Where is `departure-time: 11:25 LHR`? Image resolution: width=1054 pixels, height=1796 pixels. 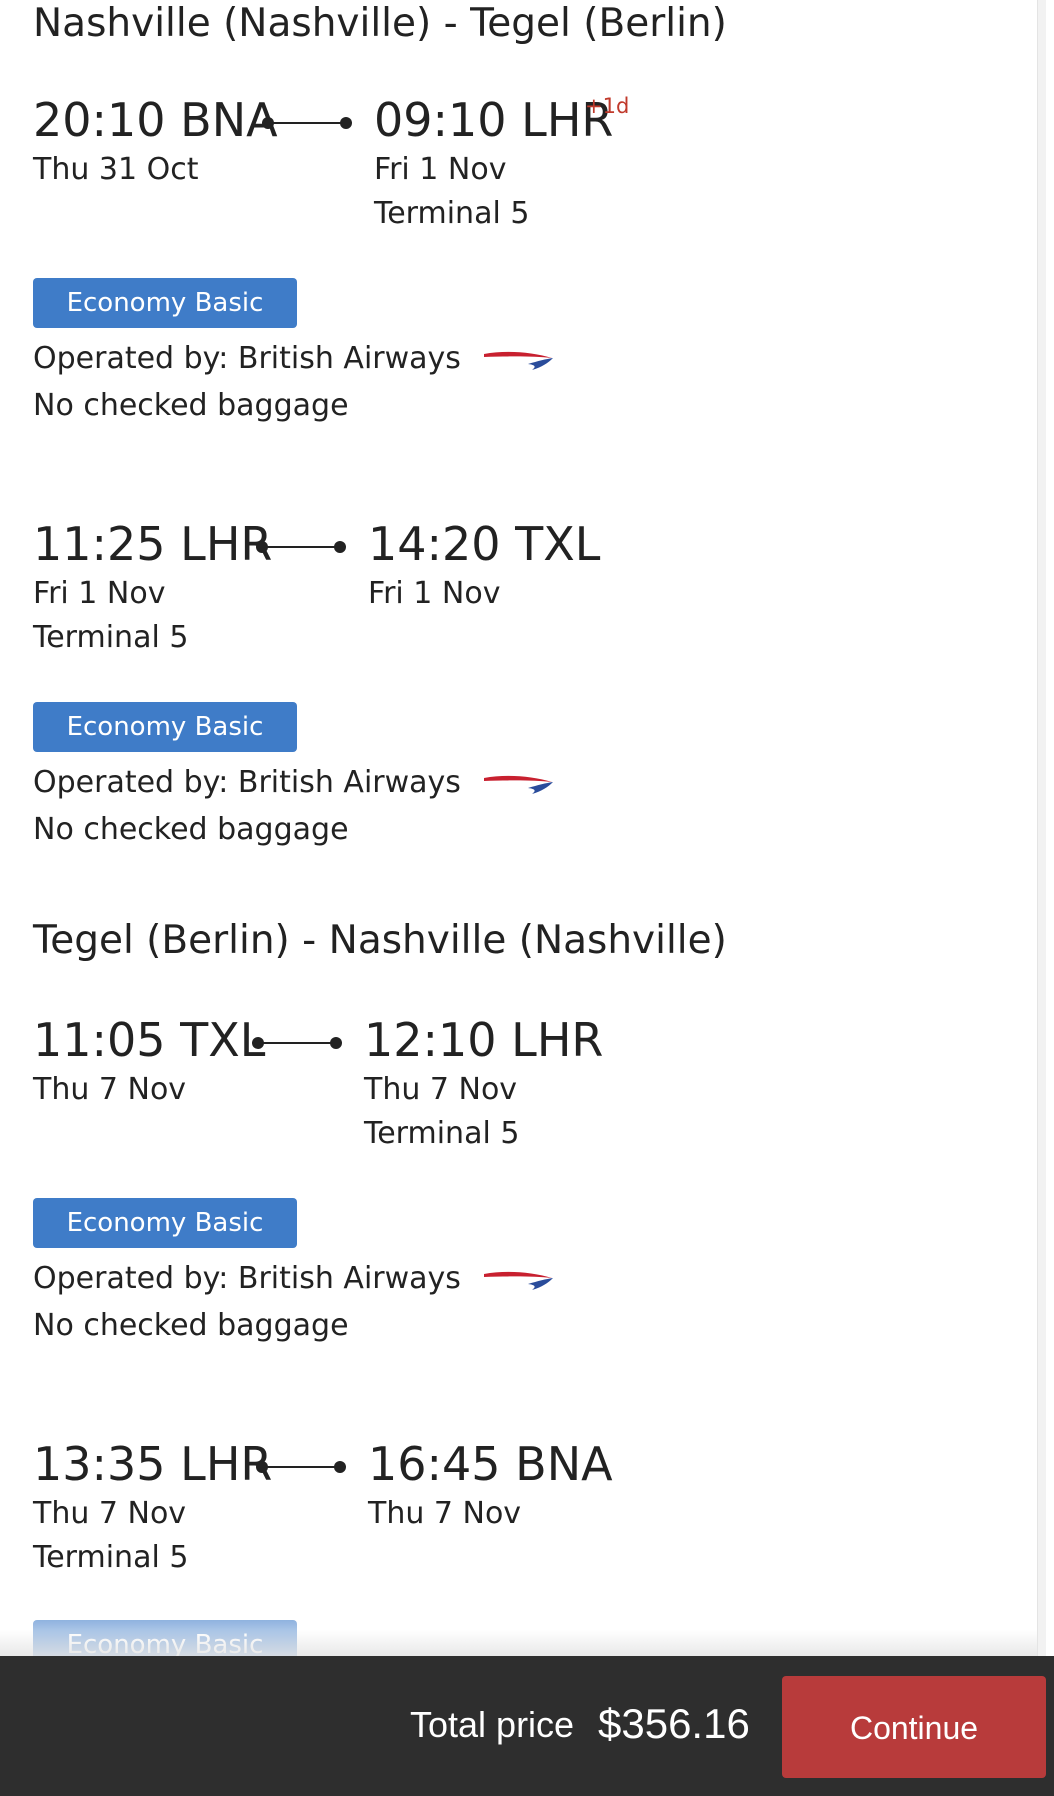
departure-time: 11:25 LHR is located at coordinates (153, 544).